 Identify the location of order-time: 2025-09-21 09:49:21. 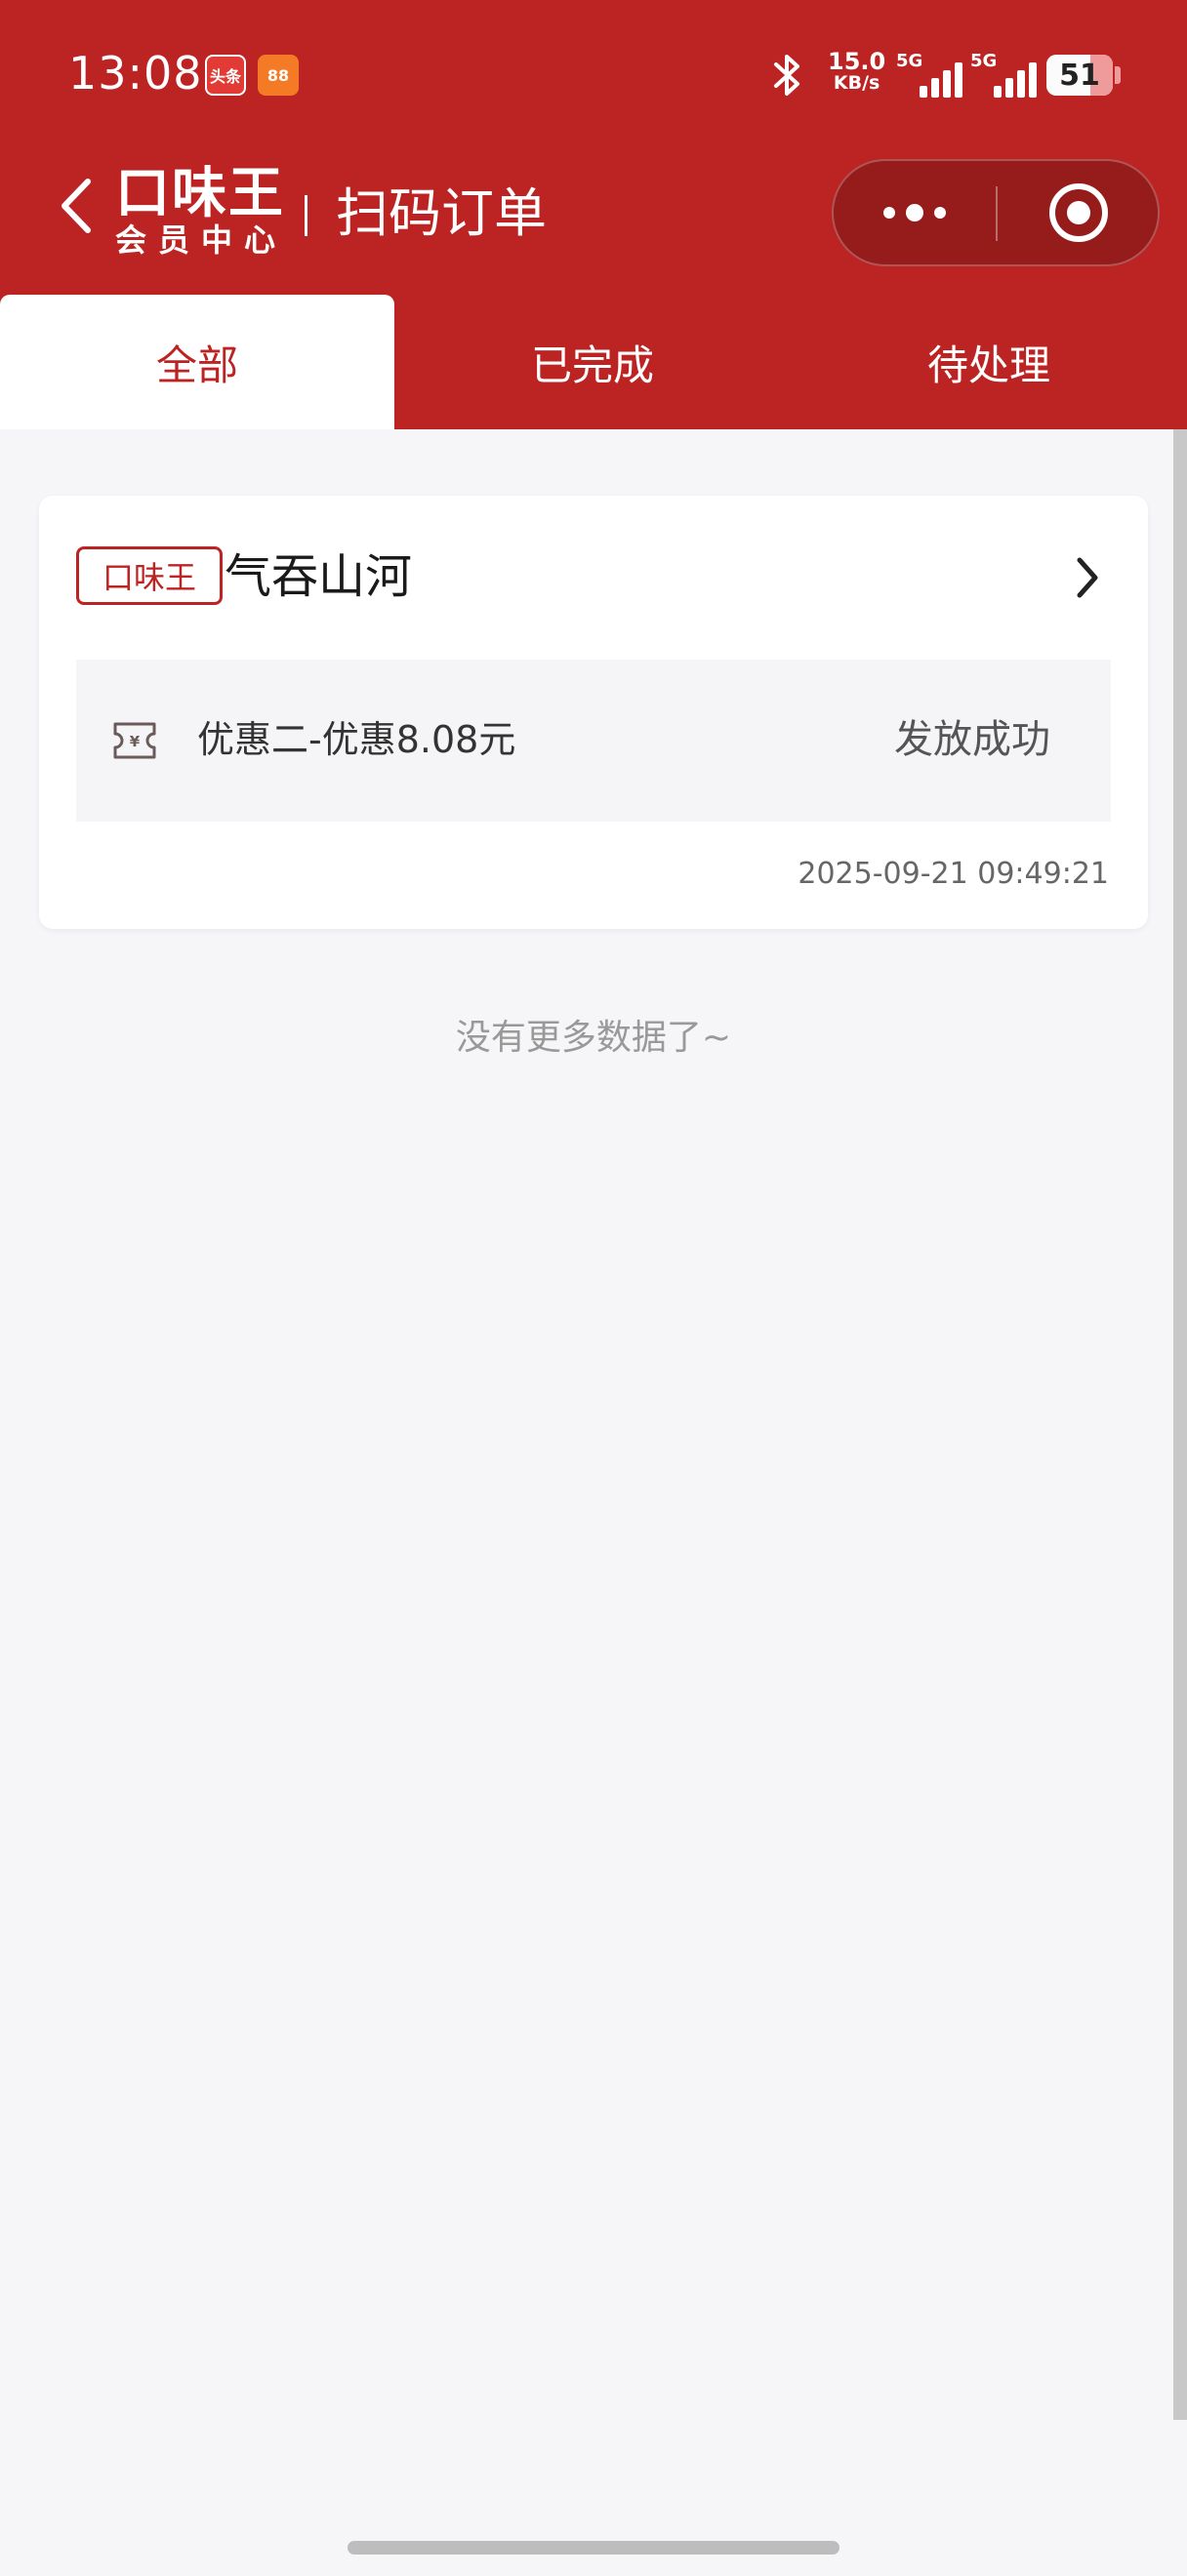
(953, 874).